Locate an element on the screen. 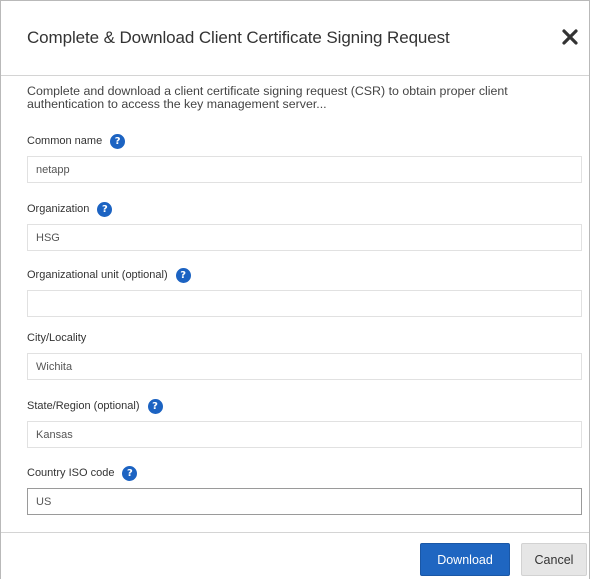 This screenshot has width=590, height=580. download-button: Download is located at coordinates (465, 559).